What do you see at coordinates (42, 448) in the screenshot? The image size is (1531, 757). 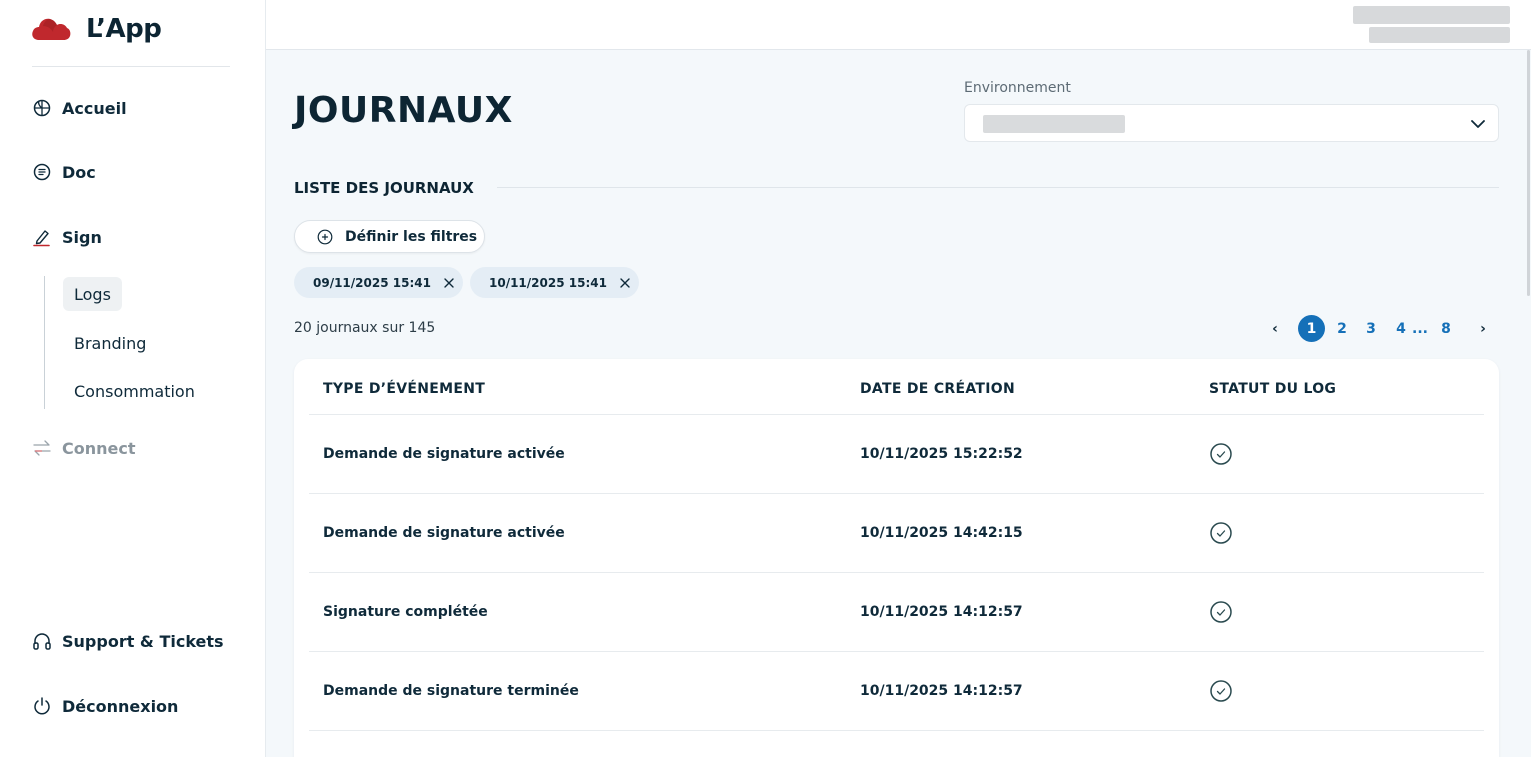 I see `swap-arrows-icon` at bounding box center [42, 448].